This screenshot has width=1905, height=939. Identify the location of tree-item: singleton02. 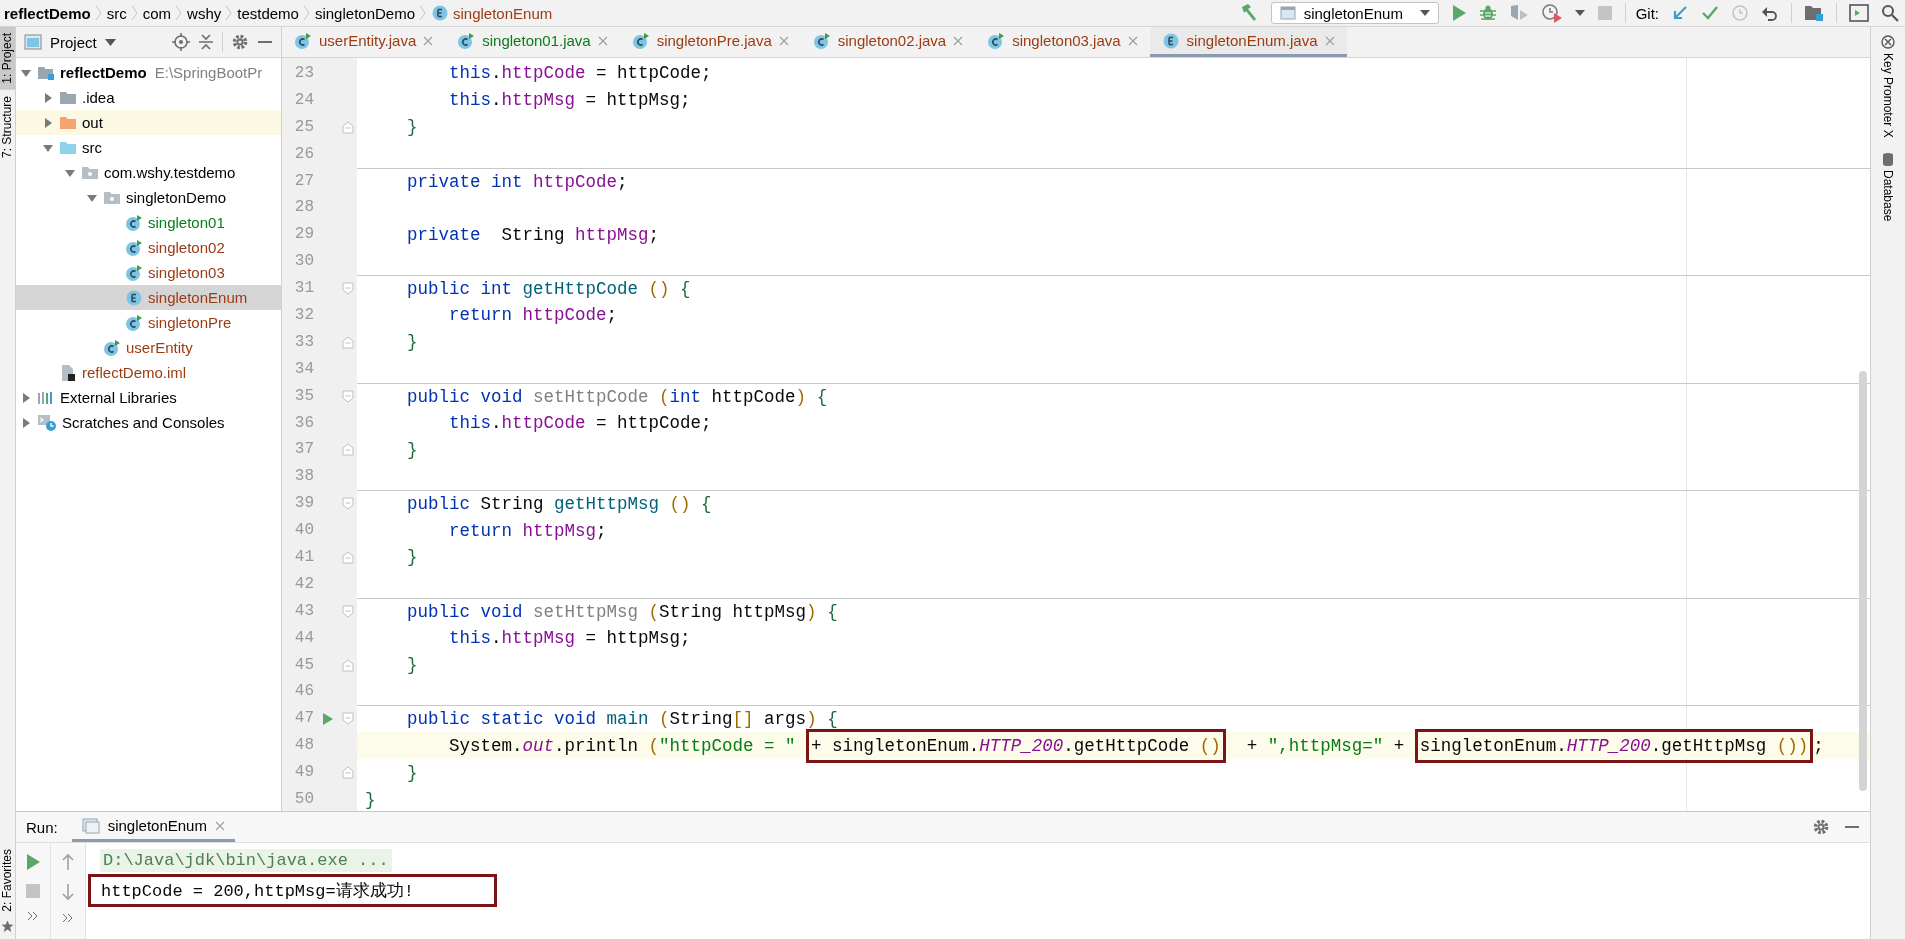
(148, 247).